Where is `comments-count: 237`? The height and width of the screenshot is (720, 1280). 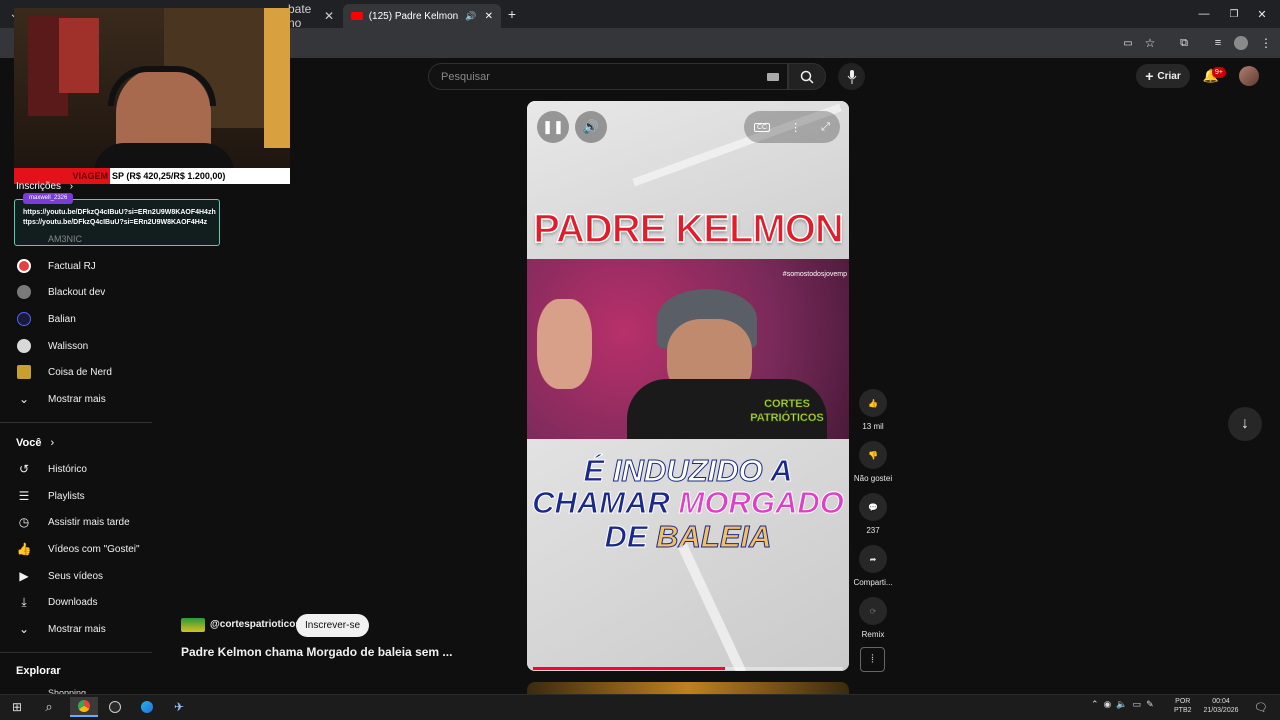 comments-count: 237 is located at coordinates (873, 530).